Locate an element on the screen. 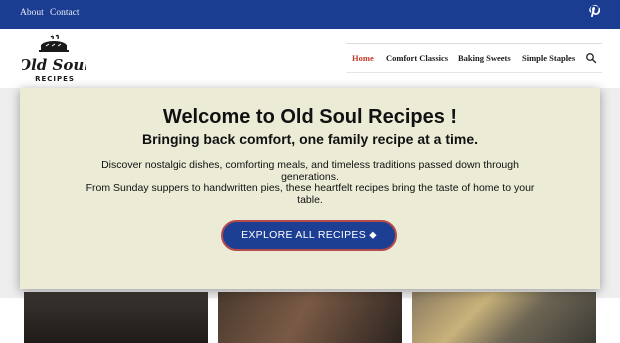  nav-item-simple-staples: Simple Staples is located at coordinates (548, 58).